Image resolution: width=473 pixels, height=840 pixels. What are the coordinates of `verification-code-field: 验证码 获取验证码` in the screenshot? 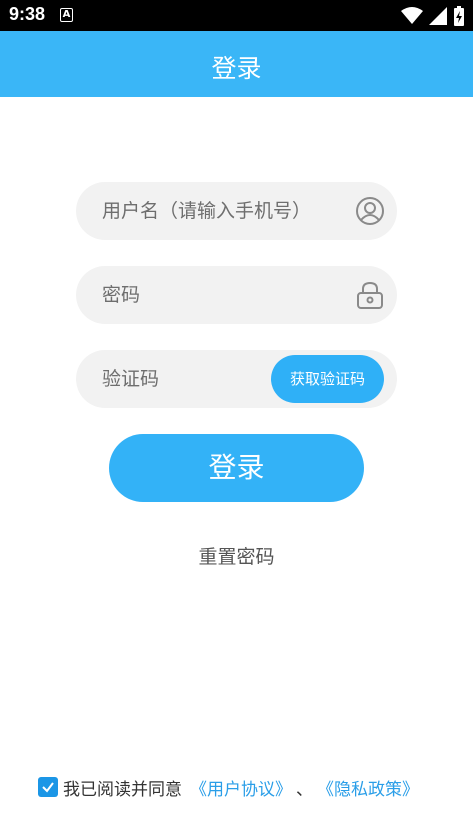 It's located at (236, 379).